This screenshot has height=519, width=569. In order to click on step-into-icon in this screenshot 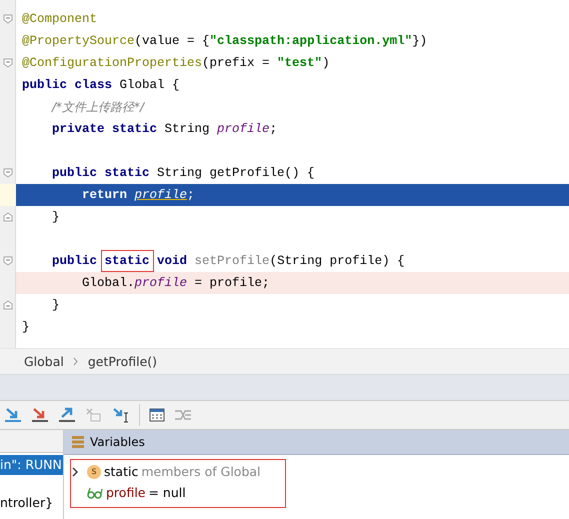, I will do `click(40, 415)`.